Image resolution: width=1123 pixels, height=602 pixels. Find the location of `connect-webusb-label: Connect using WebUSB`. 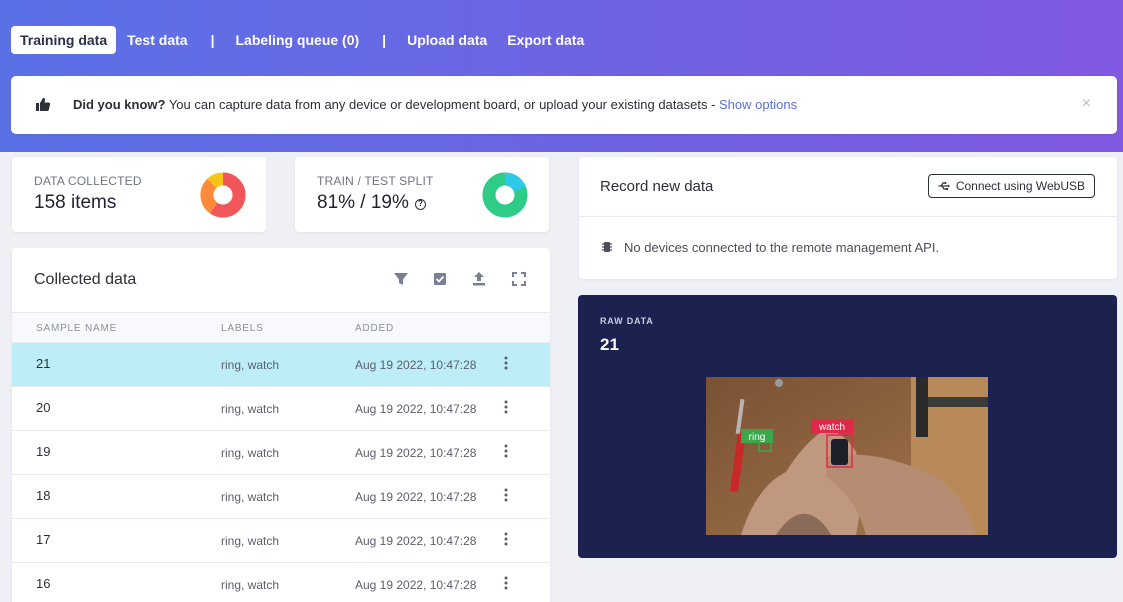

connect-webusb-label: Connect using WebUSB is located at coordinates (1020, 186).